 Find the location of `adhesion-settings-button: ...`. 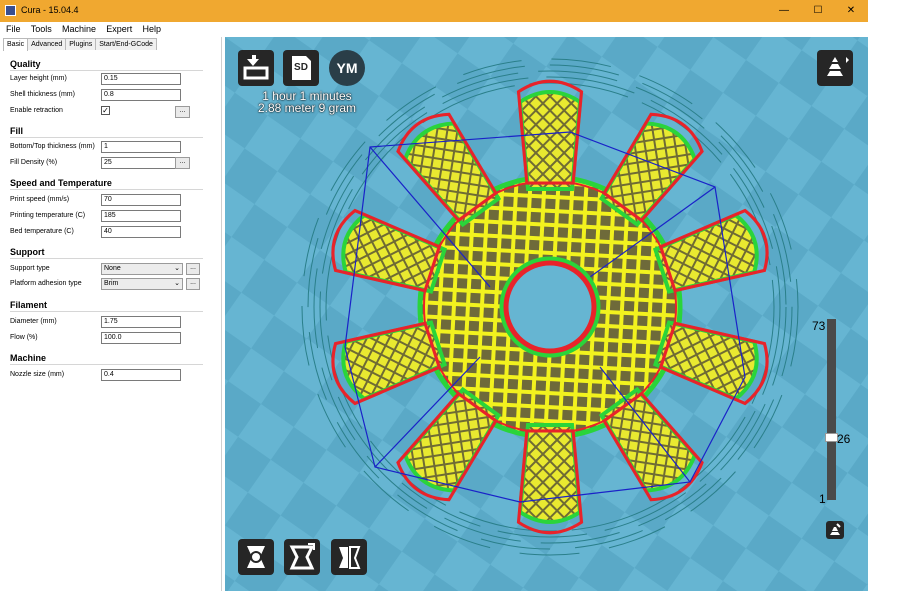

adhesion-settings-button: ... is located at coordinates (193, 284).